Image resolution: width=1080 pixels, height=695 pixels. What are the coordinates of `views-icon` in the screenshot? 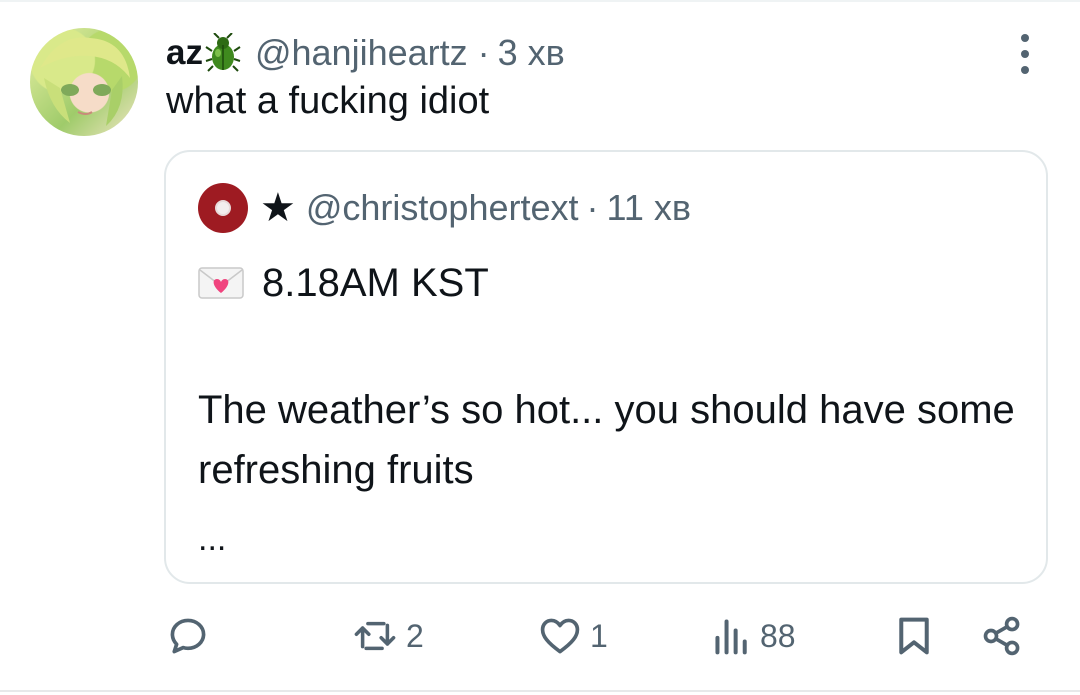 It's located at (731, 637).